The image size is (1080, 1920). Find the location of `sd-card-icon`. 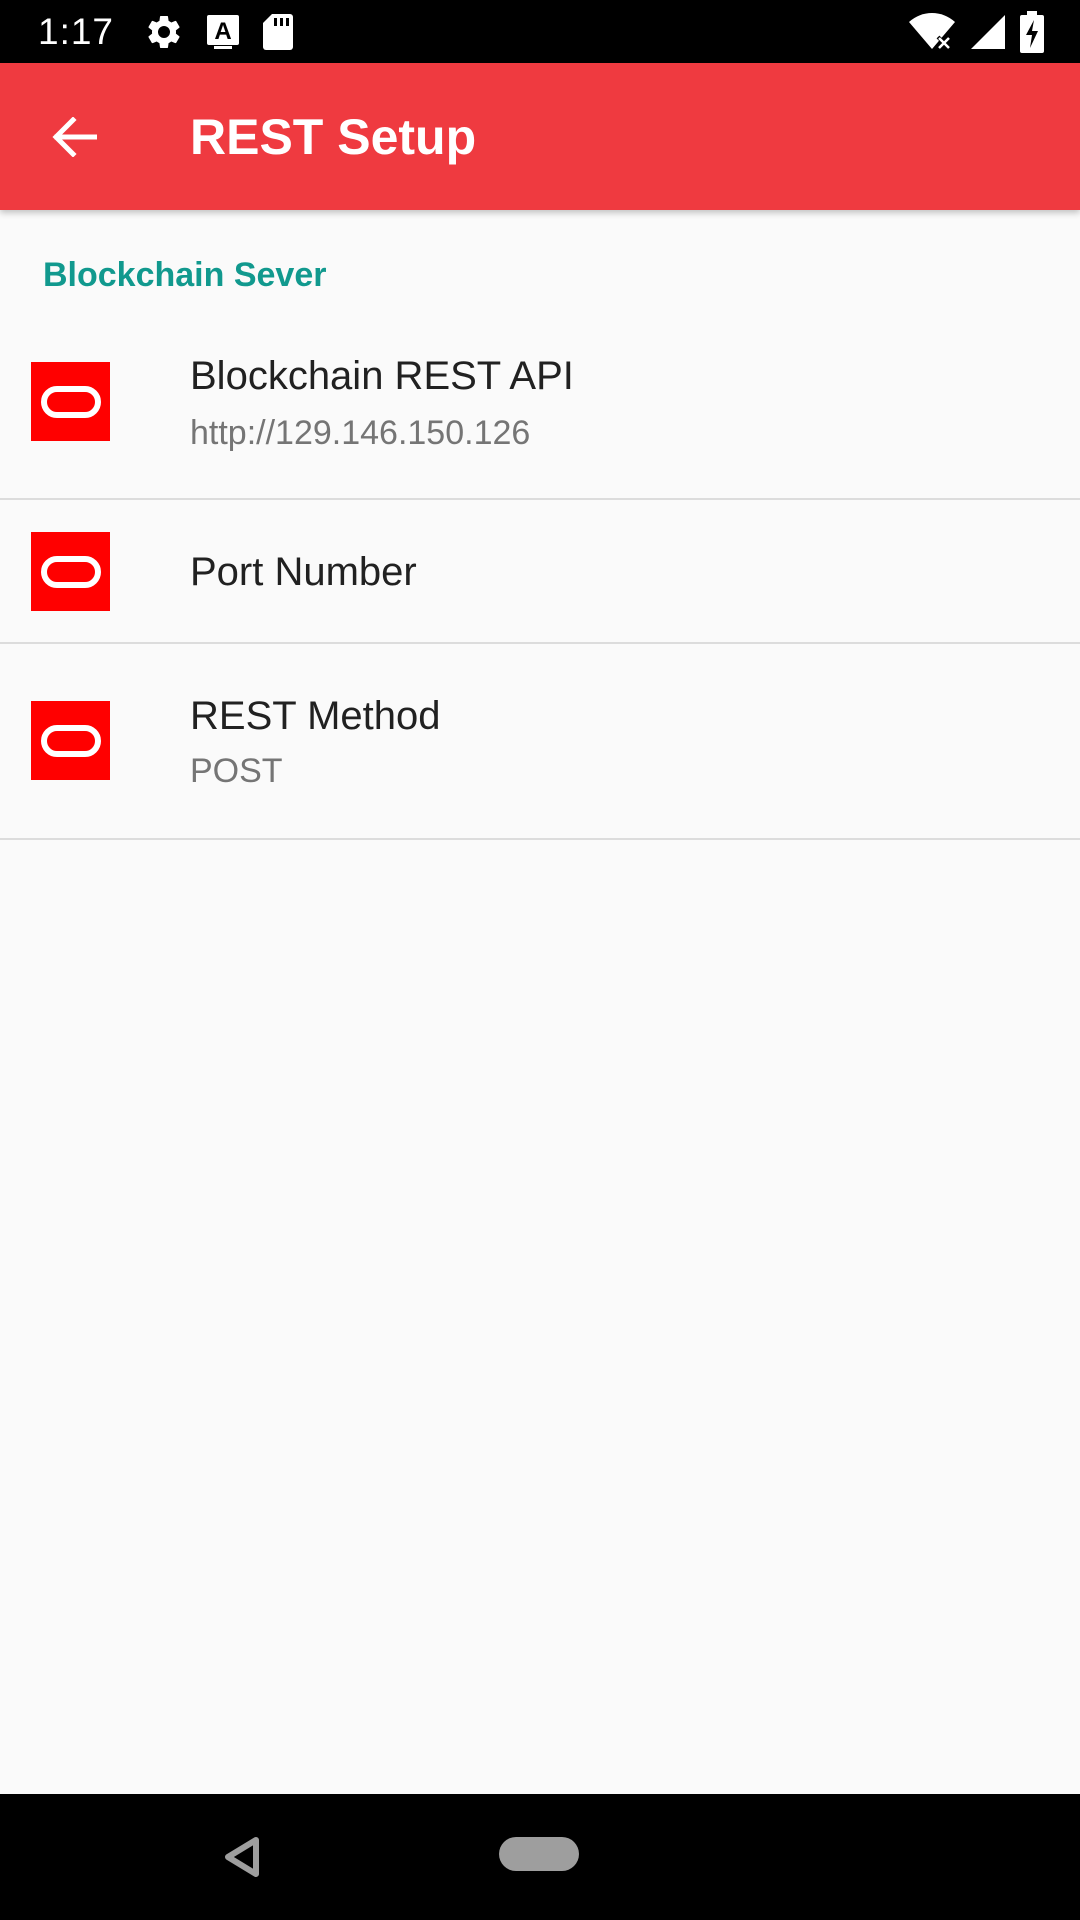

sd-card-icon is located at coordinates (278, 32).